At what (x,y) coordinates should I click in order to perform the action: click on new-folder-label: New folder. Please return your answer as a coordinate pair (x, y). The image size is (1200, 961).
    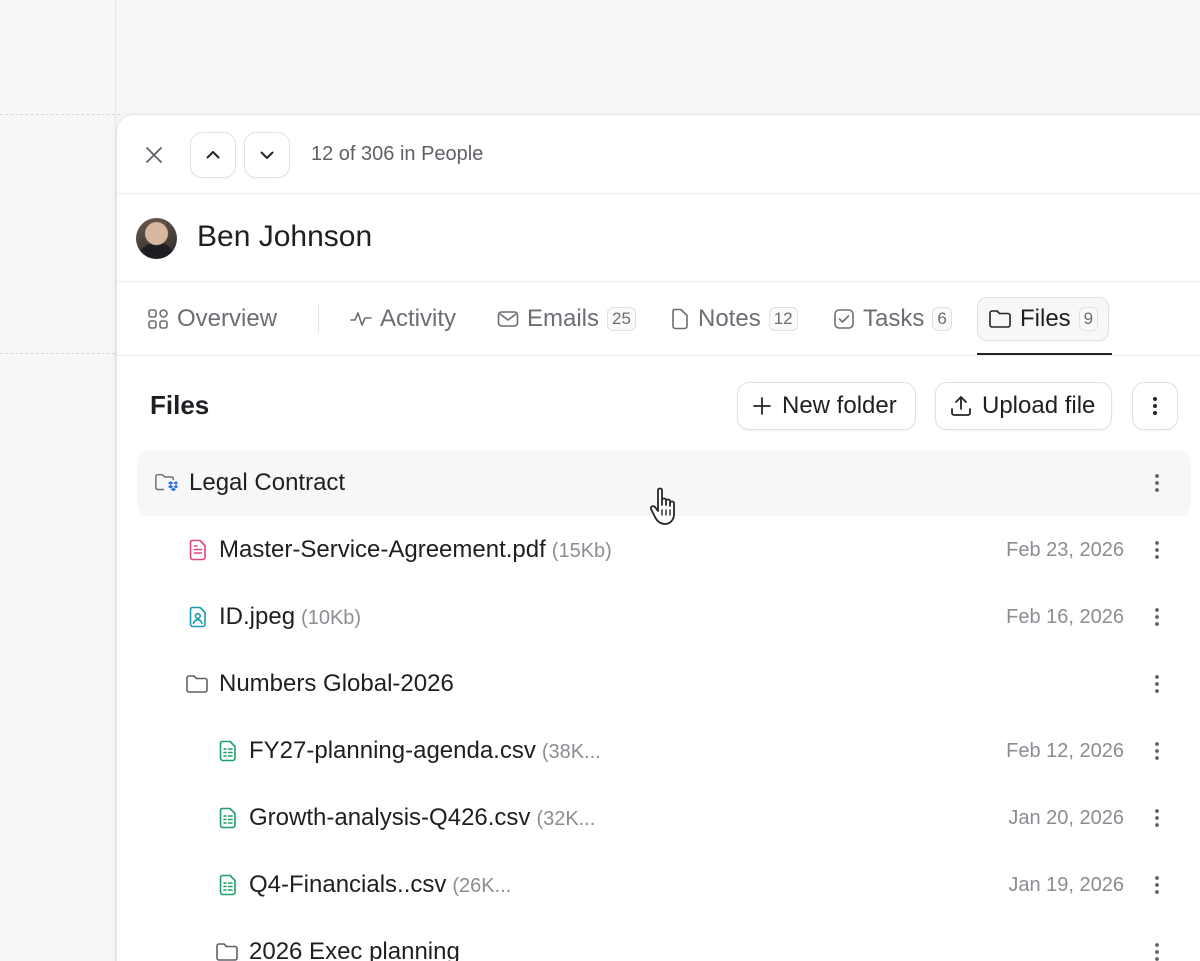
    Looking at the image, I should click on (839, 405).